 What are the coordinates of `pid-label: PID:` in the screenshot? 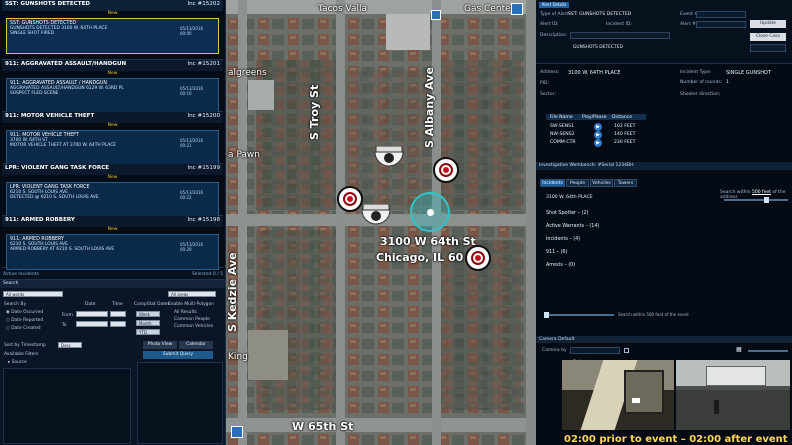 It's located at (545, 83).